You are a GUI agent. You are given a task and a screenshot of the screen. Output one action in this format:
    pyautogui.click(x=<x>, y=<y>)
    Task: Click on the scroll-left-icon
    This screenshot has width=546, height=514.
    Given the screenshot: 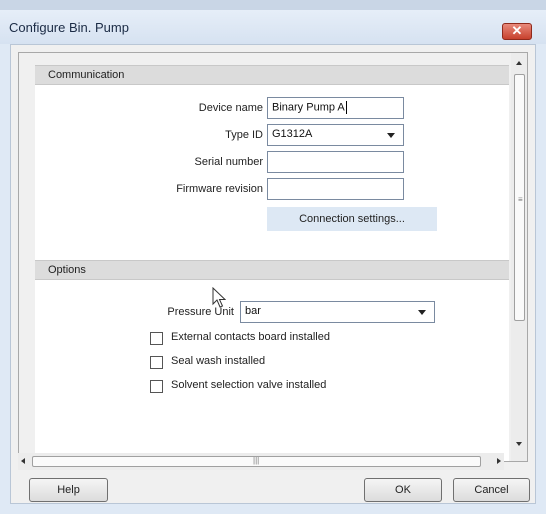 What is the action you would take?
    pyautogui.click(x=23, y=461)
    